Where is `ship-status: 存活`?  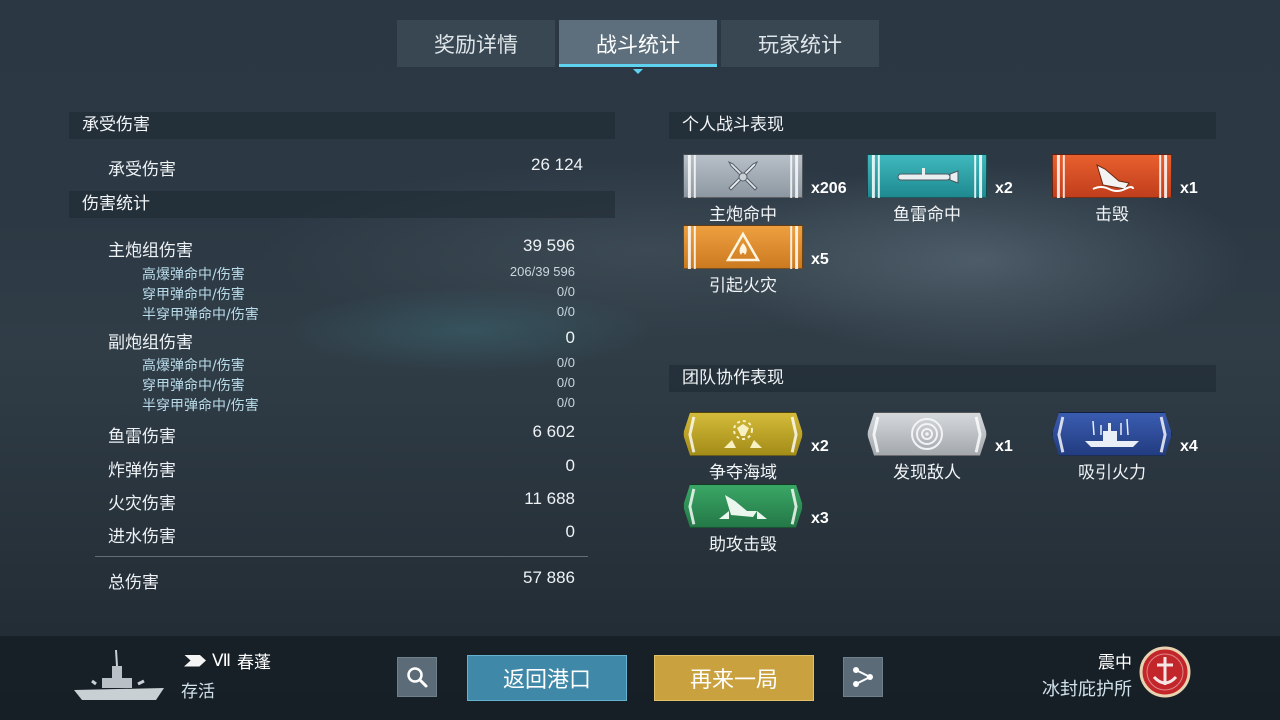 ship-status: 存活 is located at coordinates (198, 692).